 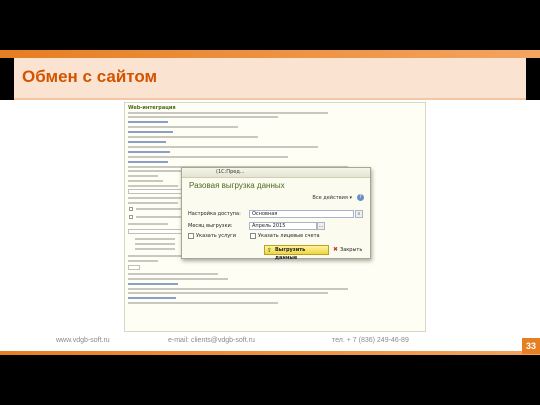 I want to click on title-bar: Обмен с сайтом, so click(x=270, y=79).